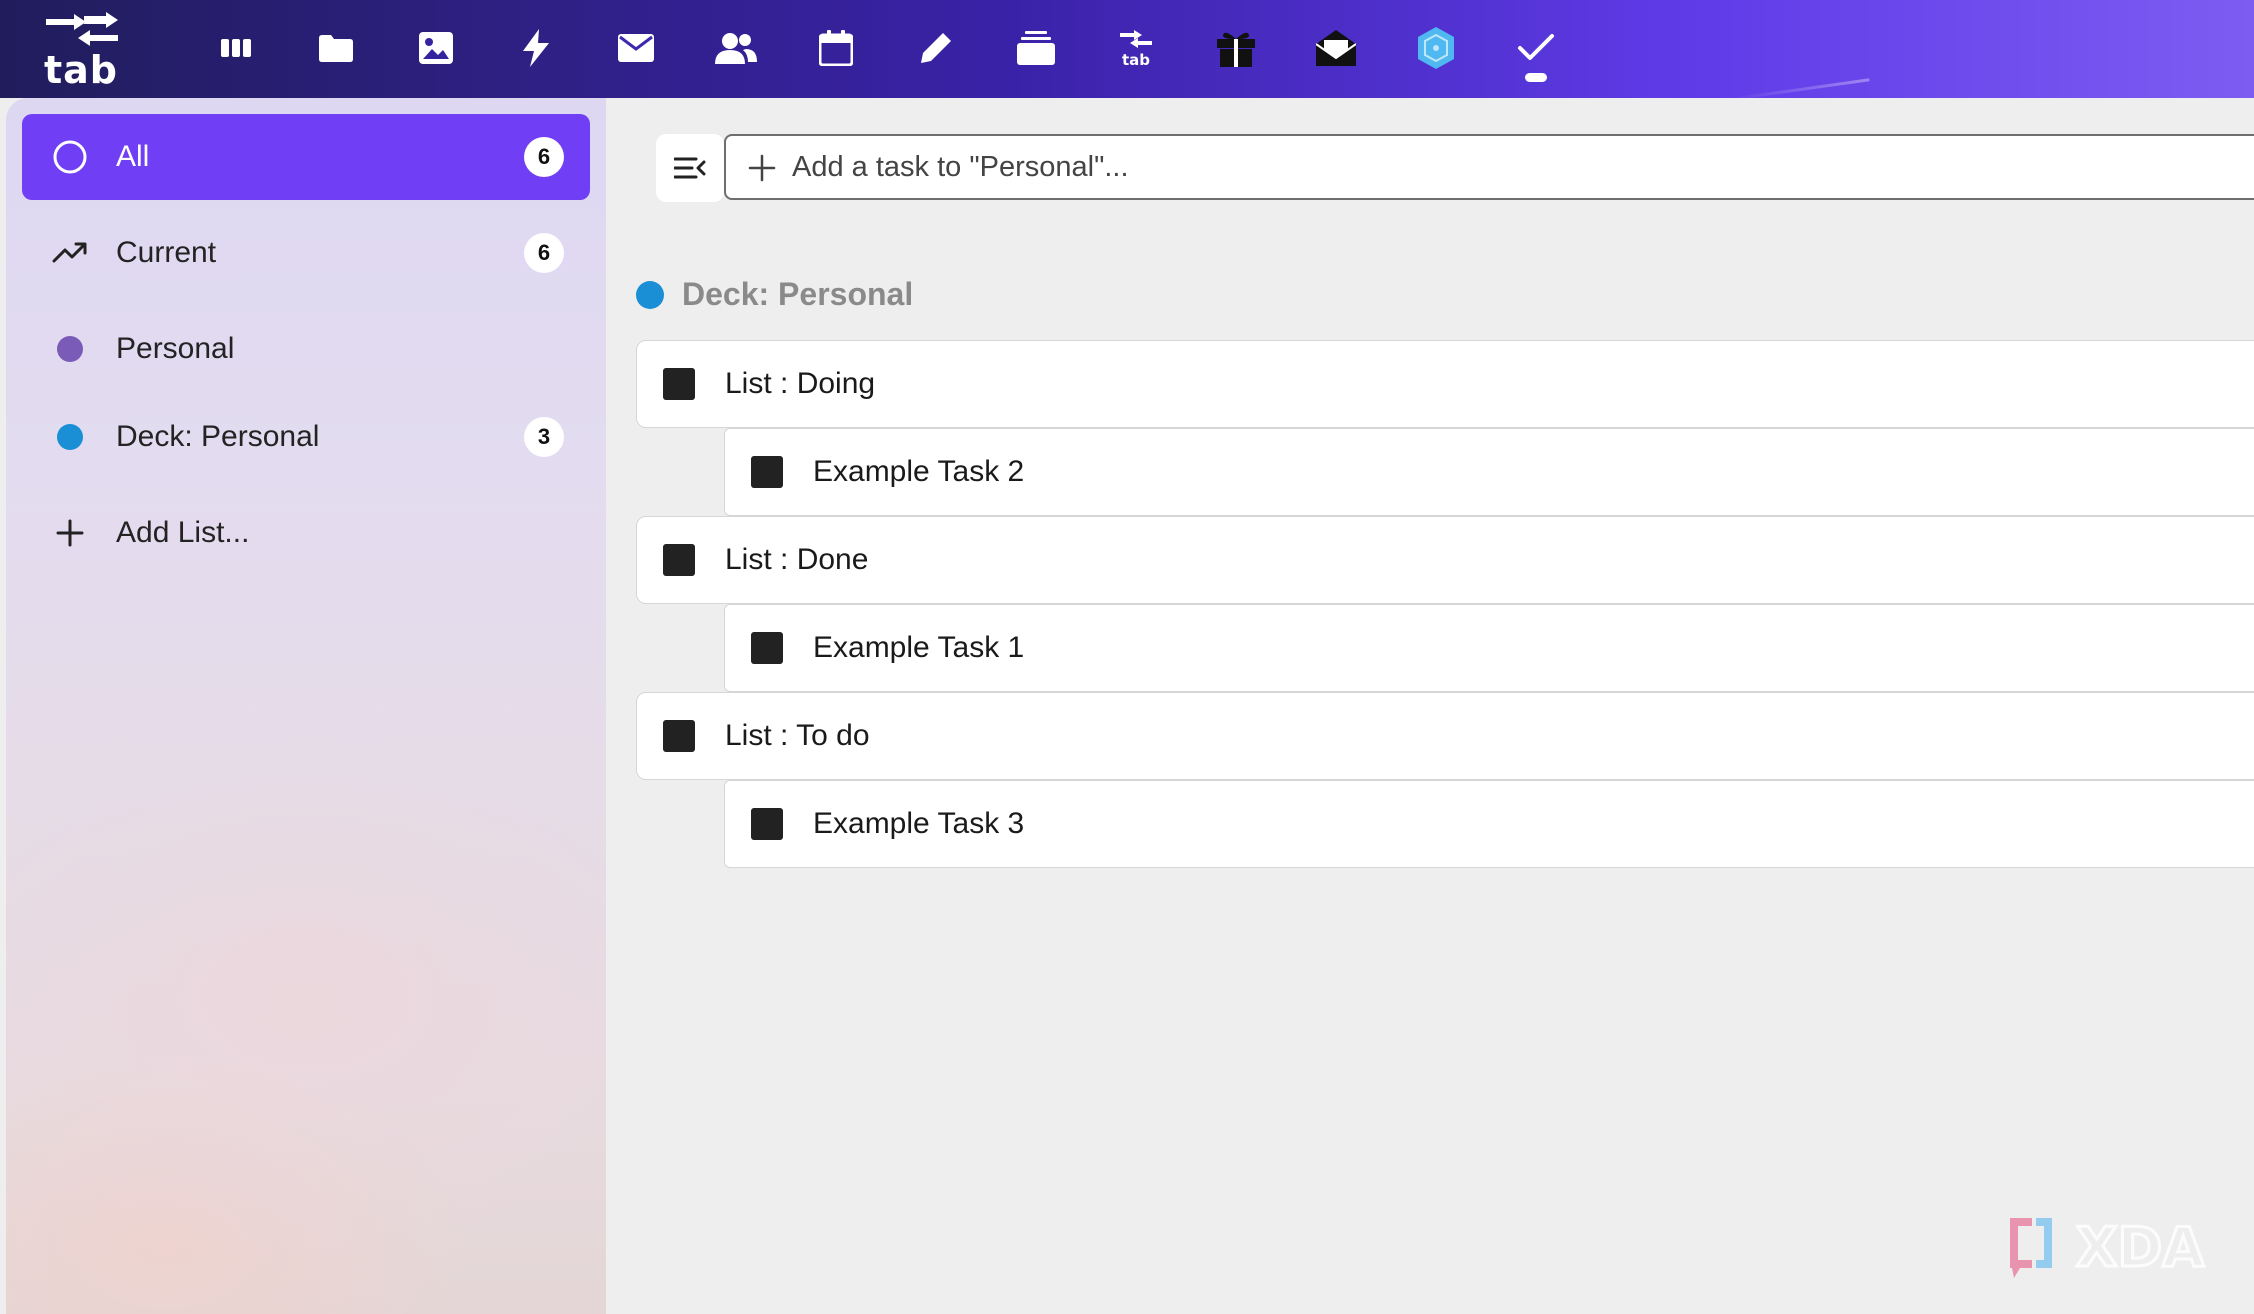 The height and width of the screenshot is (1314, 2254). What do you see at coordinates (544, 437) in the screenshot?
I see `count-badge: 3` at bounding box center [544, 437].